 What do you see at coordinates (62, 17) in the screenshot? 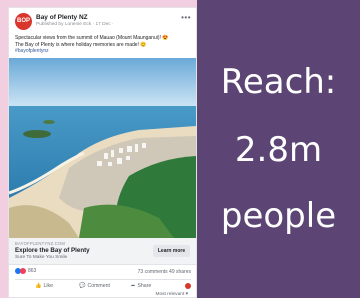
I see `page-name: Bay of Plenty NZ` at bounding box center [62, 17].